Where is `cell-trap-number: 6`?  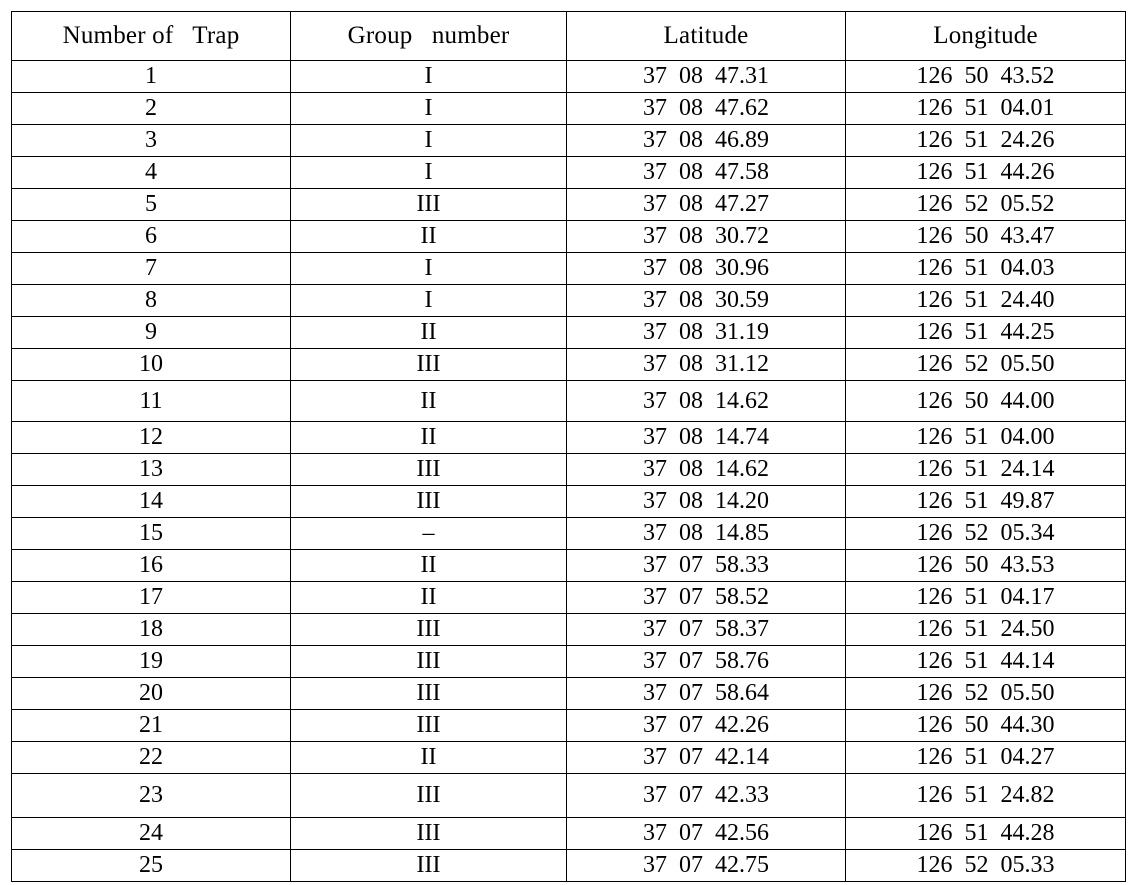
cell-trap-number: 6 is located at coordinates (151, 236).